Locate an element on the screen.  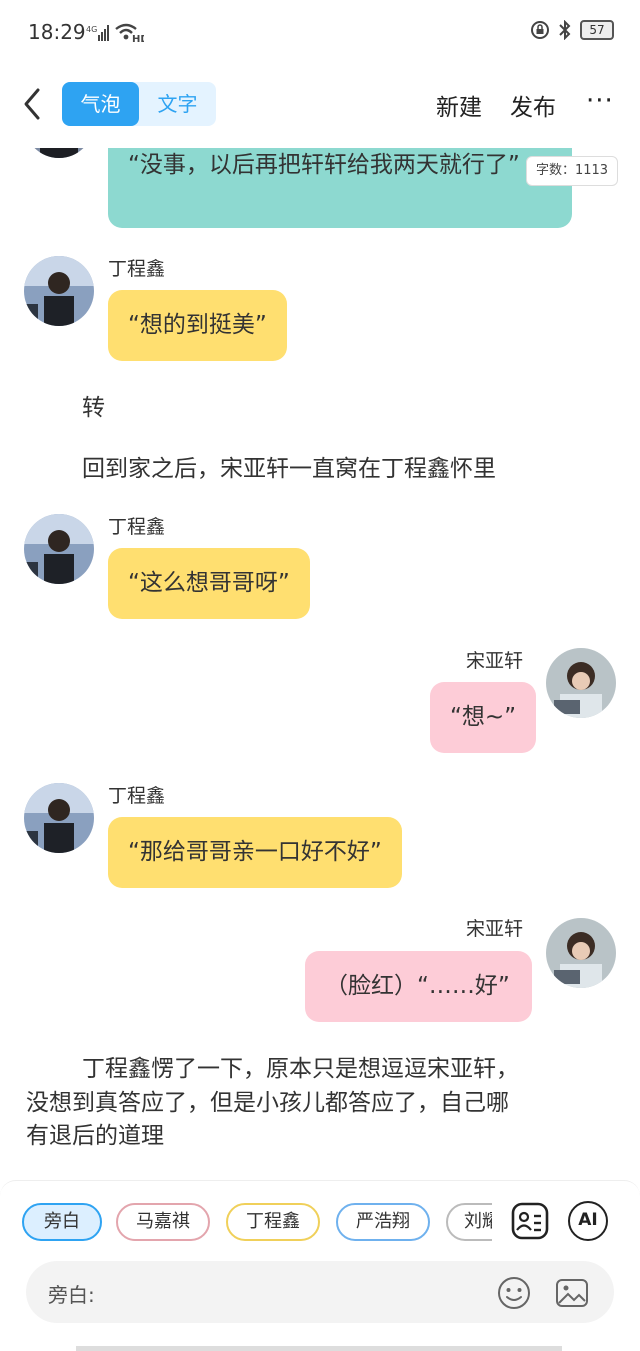
signal-icon: 4G is located at coordinates (97, 33).